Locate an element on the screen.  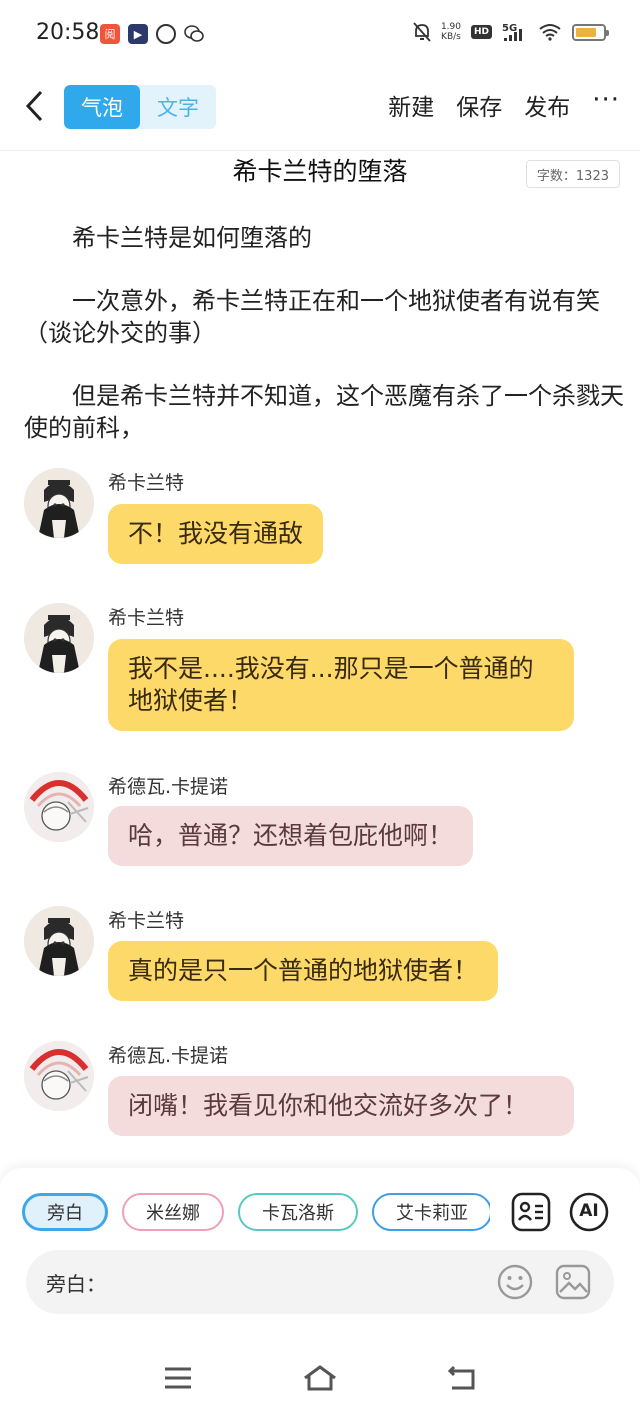
message-input is located at coordinates (296, 1282).